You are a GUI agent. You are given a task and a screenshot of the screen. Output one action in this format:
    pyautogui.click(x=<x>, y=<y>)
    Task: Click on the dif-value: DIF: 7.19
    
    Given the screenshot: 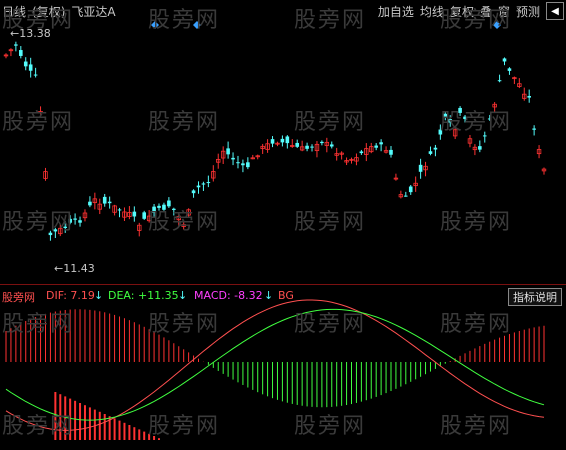 What is the action you would take?
    pyautogui.click(x=70, y=295)
    